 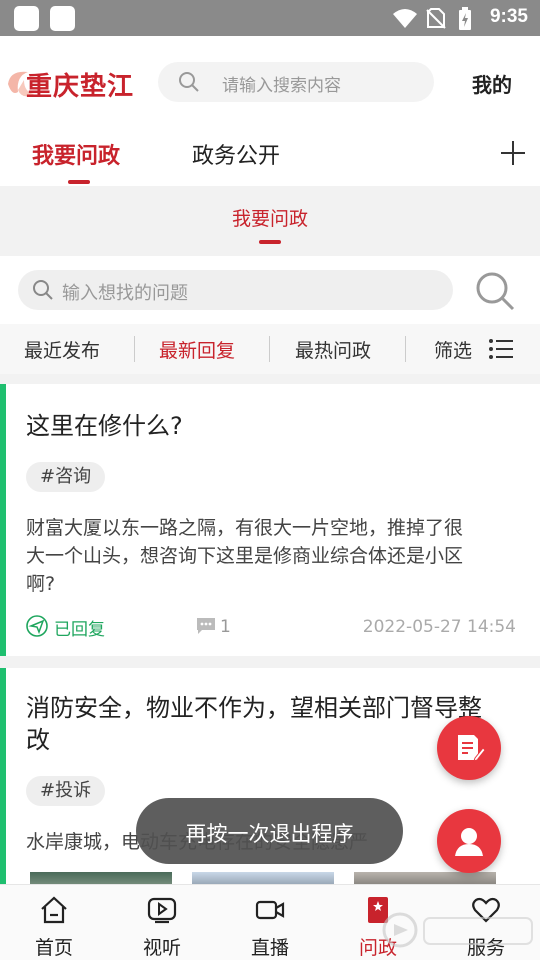 I want to click on question-search-placeholder: 输入想找的问题, so click(x=125, y=293).